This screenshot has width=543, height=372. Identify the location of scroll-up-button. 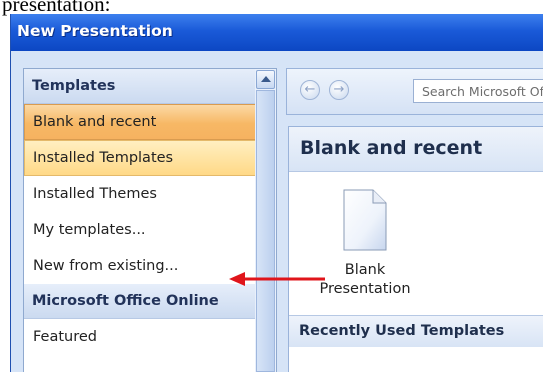
(265, 79).